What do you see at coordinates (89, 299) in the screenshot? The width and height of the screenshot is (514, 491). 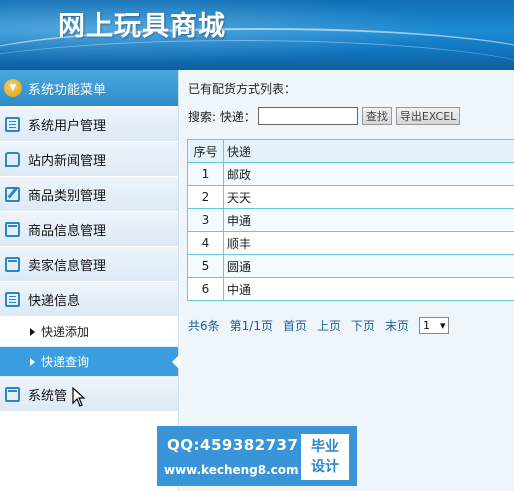 I see `sidebar-item-express: 快递信息` at bounding box center [89, 299].